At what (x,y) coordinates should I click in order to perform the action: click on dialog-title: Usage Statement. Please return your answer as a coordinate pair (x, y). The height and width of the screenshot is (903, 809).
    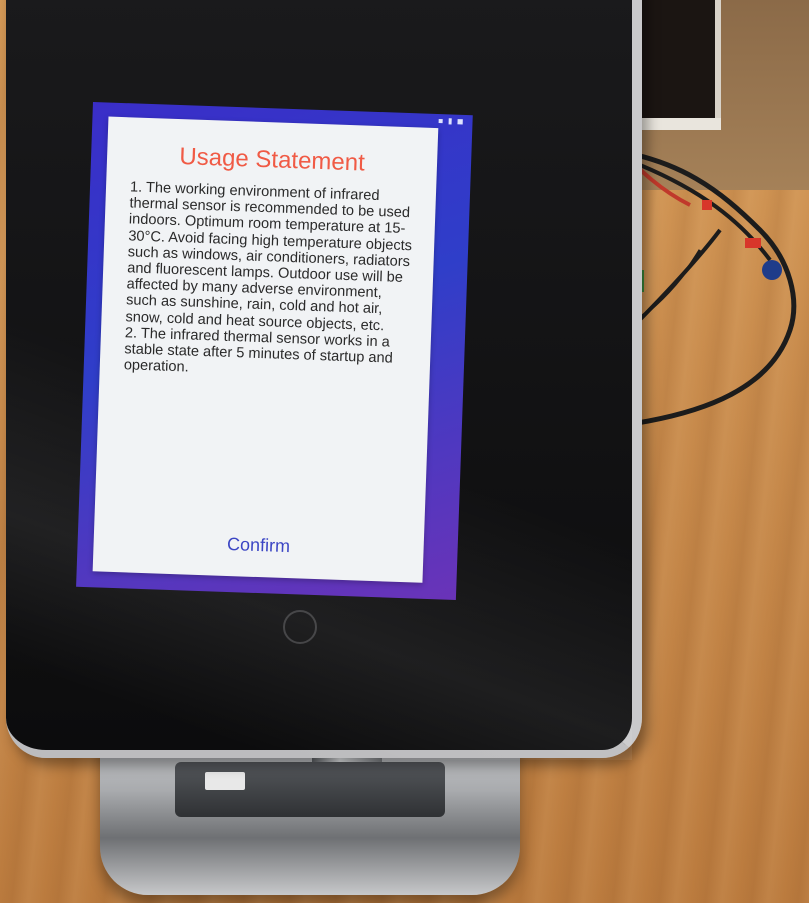
    Looking at the image, I should click on (272, 160).